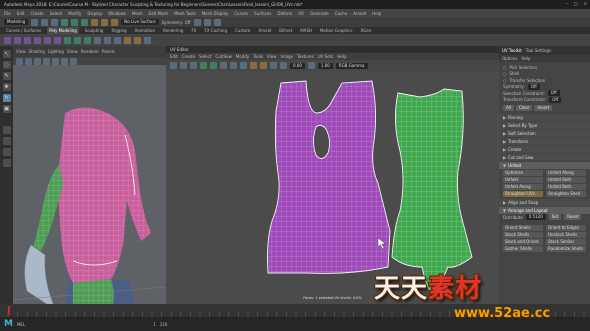 This screenshot has height=331, width=590. What do you see at coordinates (524, 108) in the screenshot?
I see `select-clear-button: Clear` at bounding box center [524, 108].